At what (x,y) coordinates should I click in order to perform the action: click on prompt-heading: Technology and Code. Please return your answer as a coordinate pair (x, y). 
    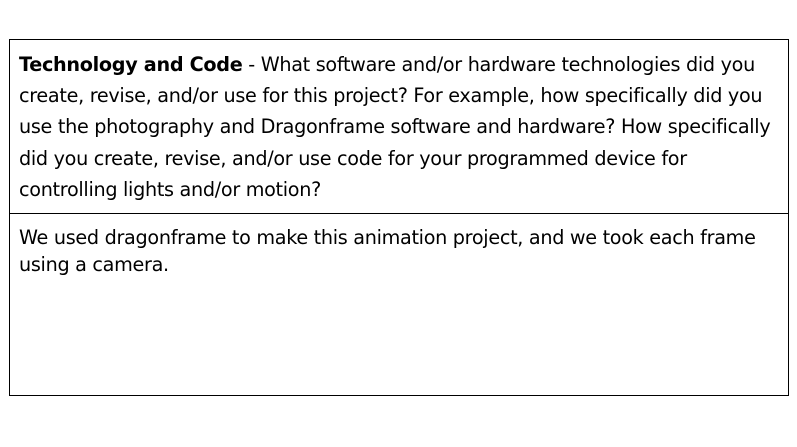
    Looking at the image, I should click on (131, 64).